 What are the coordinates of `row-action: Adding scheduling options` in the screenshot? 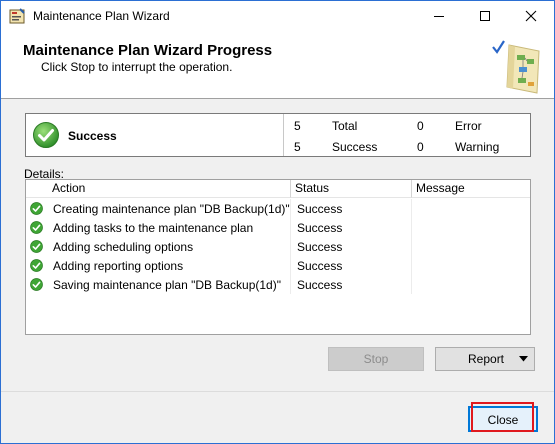 It's located at (123, 247).